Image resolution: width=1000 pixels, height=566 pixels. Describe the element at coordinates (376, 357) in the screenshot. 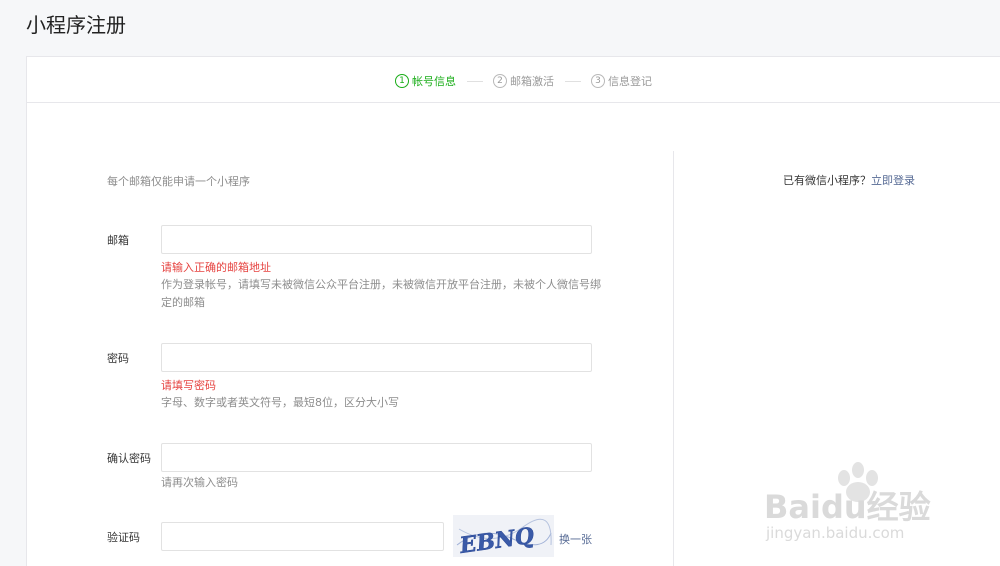

I see `password-field` at that location.